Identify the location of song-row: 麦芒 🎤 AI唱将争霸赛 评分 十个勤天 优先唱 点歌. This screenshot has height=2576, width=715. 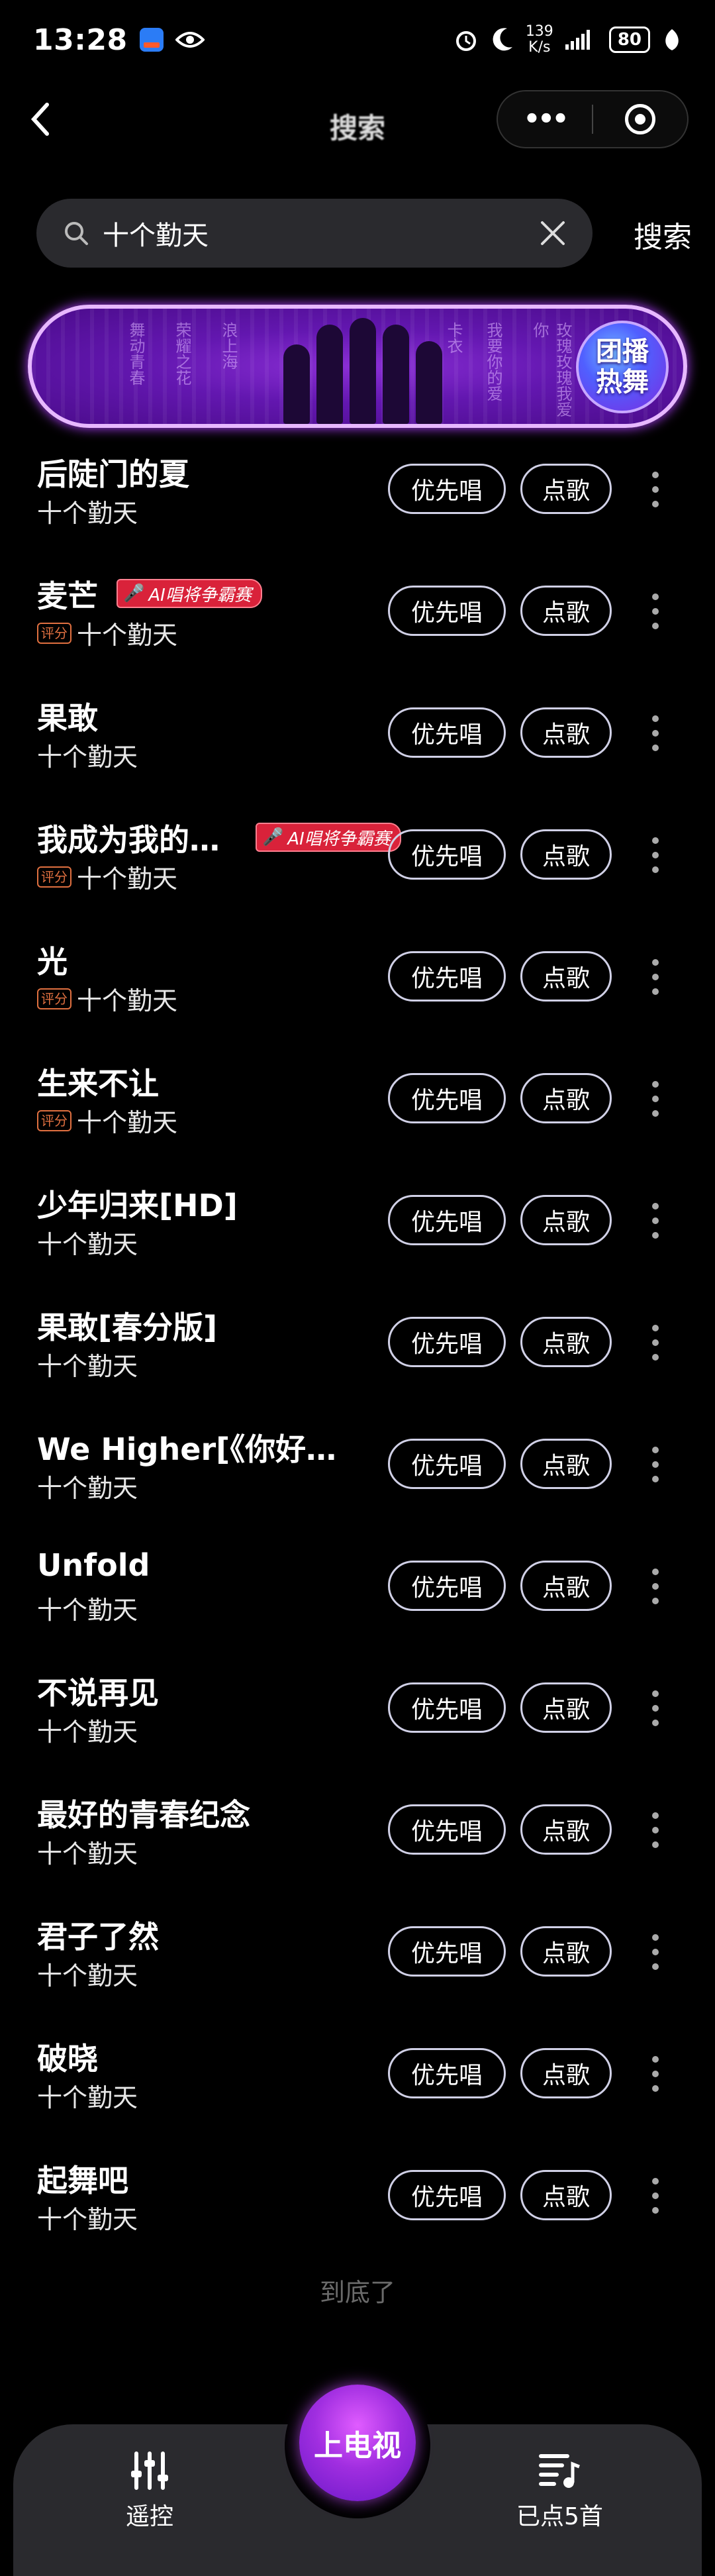
(358, 620).